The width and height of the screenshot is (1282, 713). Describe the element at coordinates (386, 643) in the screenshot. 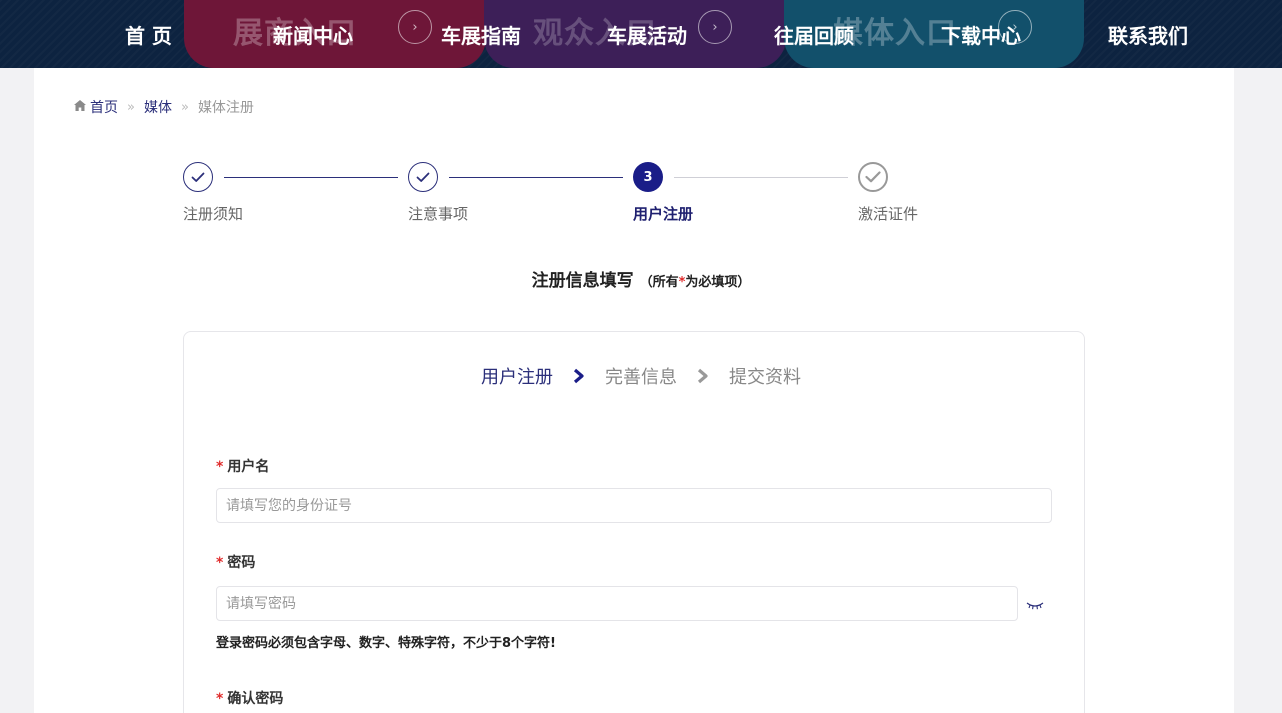

I see `password-hint: 登录密码必须包含字母、数字、特殊字符，不少于8个字符!` at that location.